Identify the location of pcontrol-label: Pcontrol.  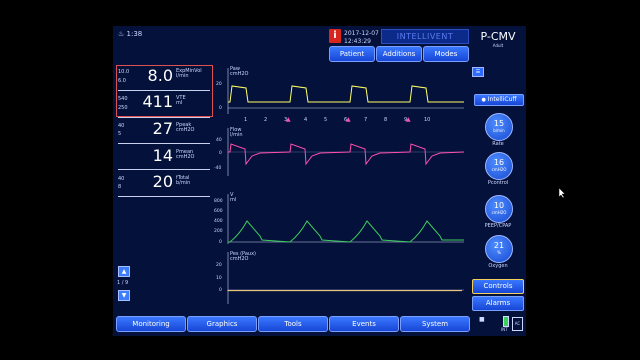
(498, 183).